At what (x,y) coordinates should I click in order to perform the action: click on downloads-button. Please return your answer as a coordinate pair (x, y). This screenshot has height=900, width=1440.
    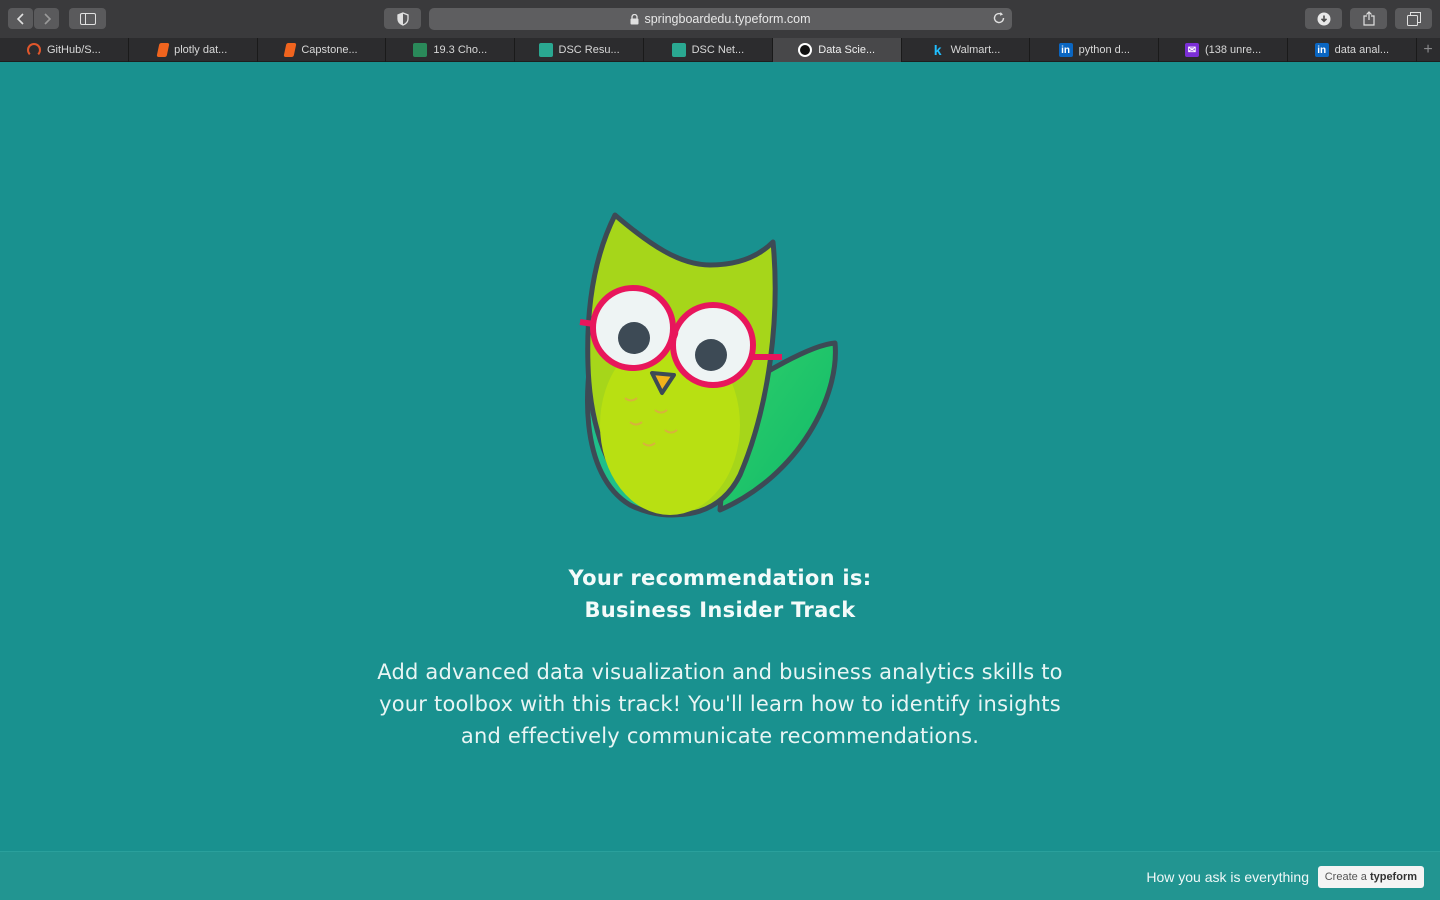
    Looking at the image, I should click on (1323, 18).